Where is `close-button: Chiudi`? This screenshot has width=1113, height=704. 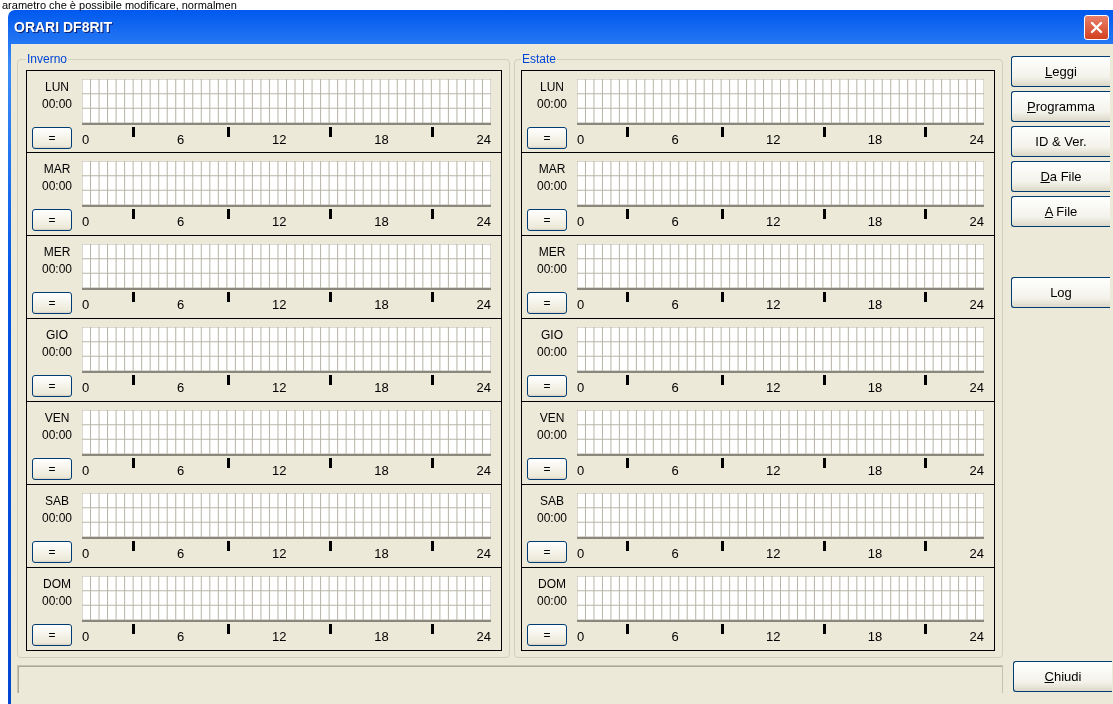
close-button: Chiudi is located at coordinates (1062, 676).